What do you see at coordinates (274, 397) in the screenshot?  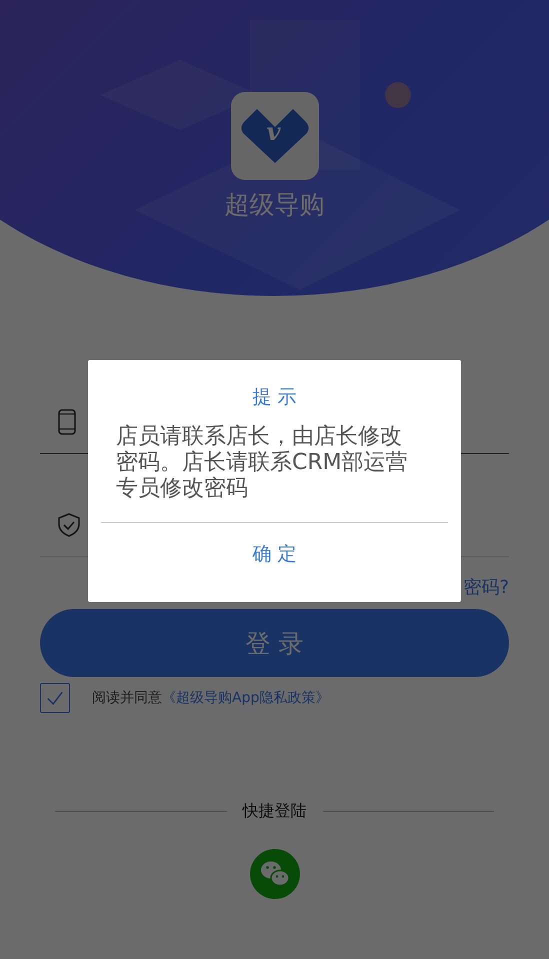 I see `dialog-title: 提 示` at bounding box center [274, 397].